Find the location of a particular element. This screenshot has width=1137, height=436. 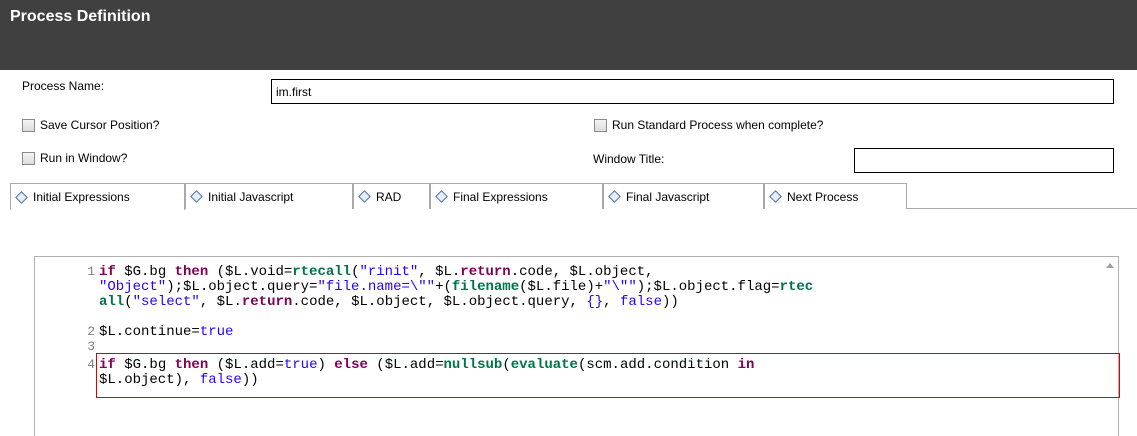

code-token: );$L.object.query= is located at coordinates (242, 287).